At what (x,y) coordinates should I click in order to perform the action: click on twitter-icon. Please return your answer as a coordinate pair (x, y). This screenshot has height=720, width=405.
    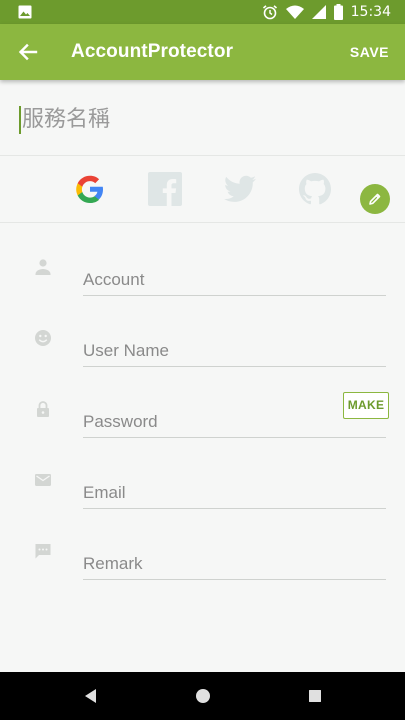
    Looking at the image, I should click on (240, 189).